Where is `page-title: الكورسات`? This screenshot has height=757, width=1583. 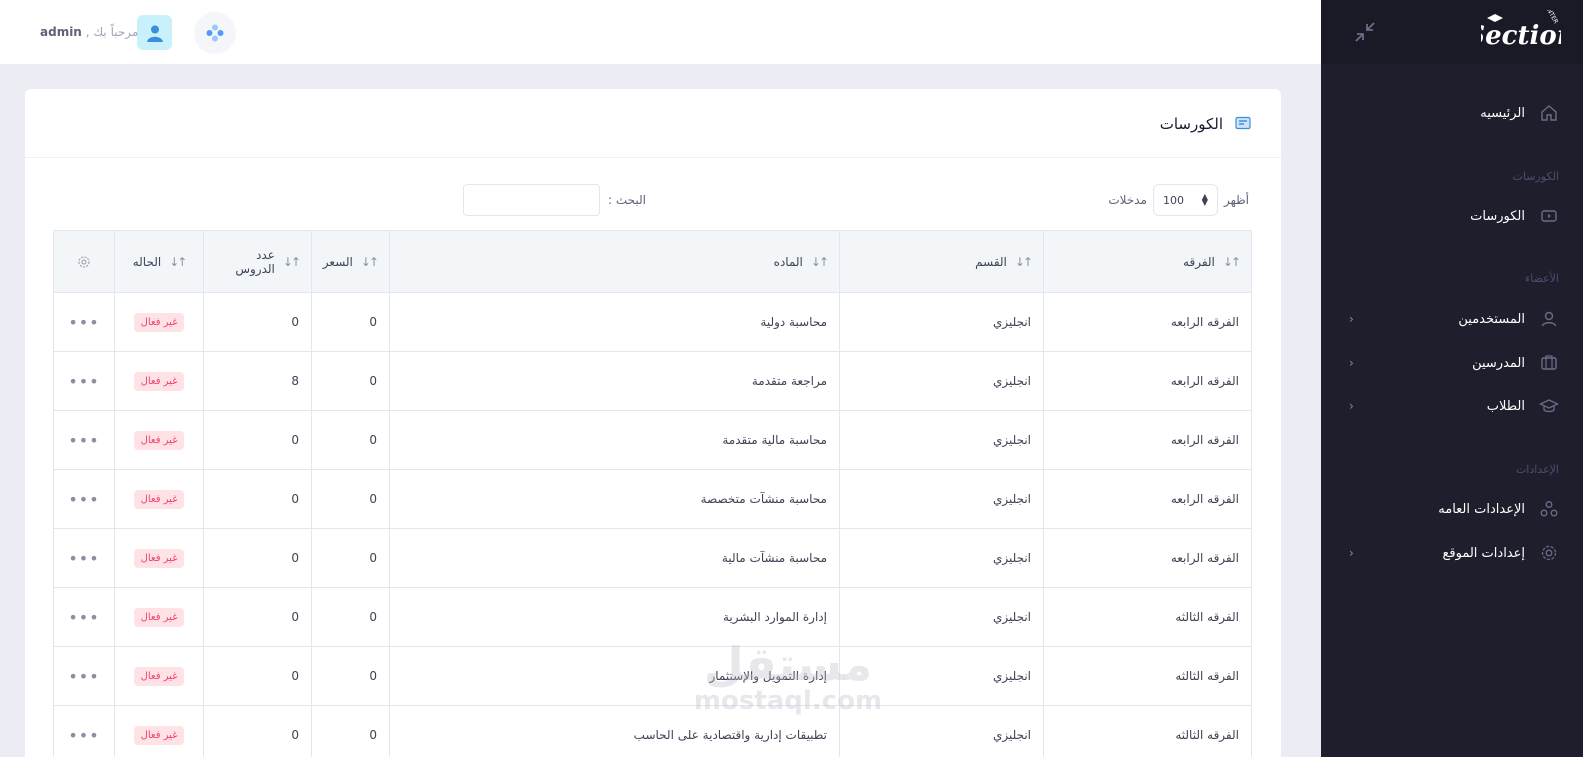 page-title: الكورسات is located at coordinates (1191, 124).